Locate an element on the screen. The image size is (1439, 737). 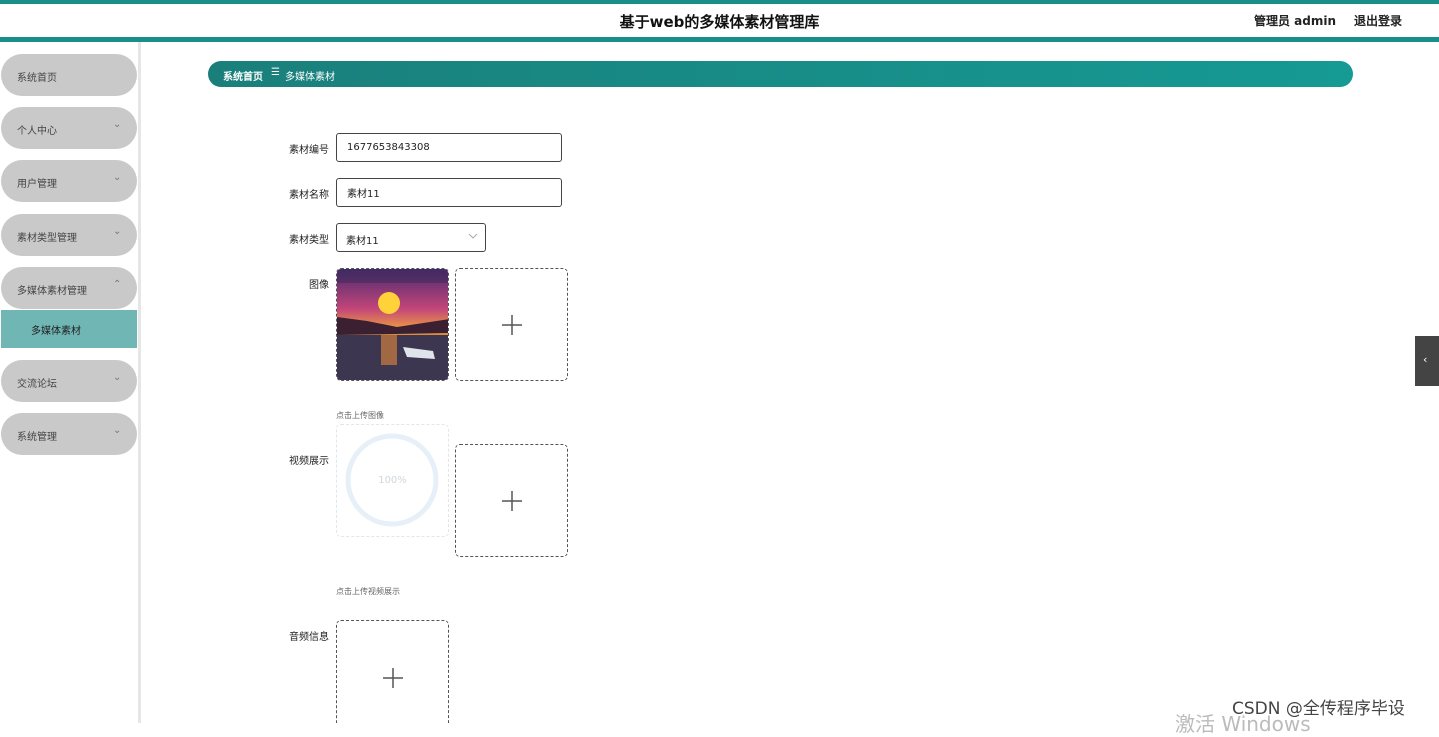
chevron-left-icon: ‹ is located at coordinates (1425, 359).